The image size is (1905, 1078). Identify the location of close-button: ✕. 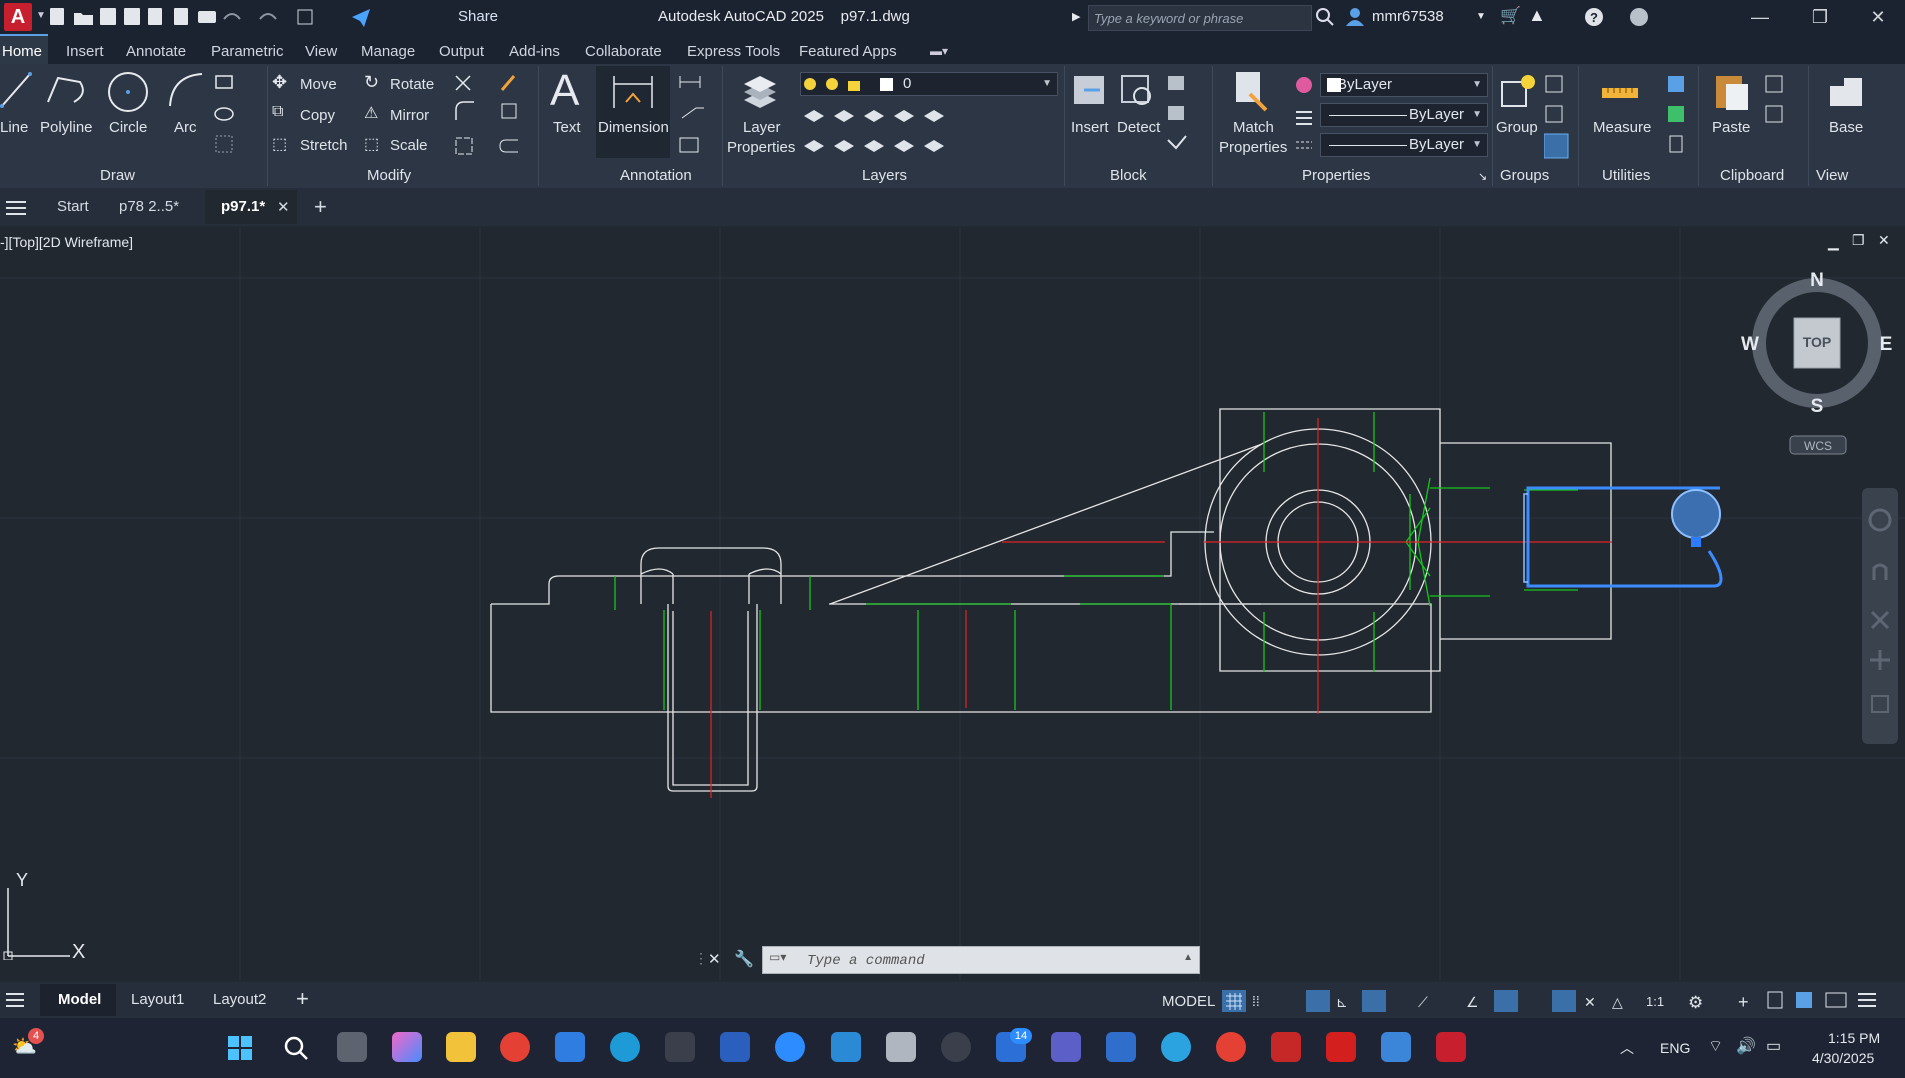
(1878, 17).